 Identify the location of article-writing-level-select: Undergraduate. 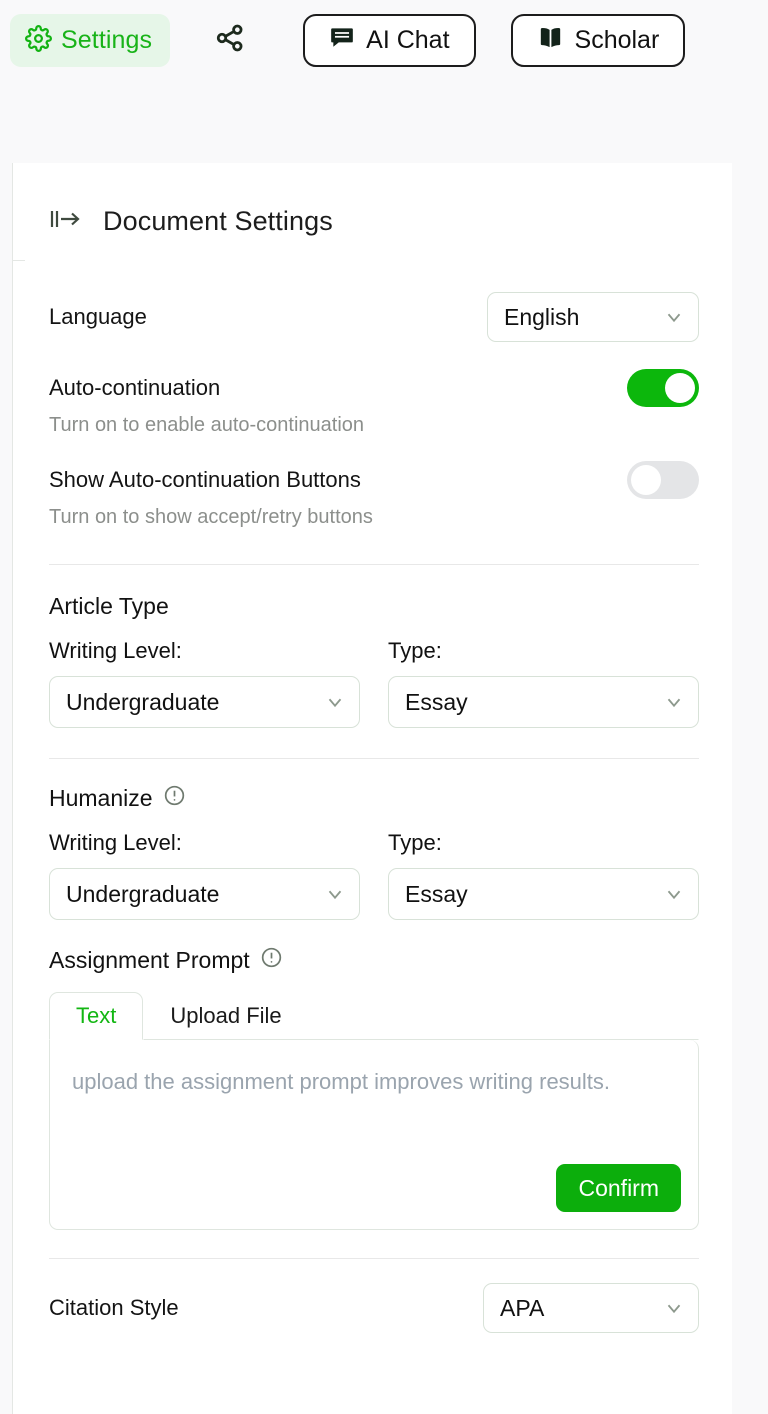
(204, 702).